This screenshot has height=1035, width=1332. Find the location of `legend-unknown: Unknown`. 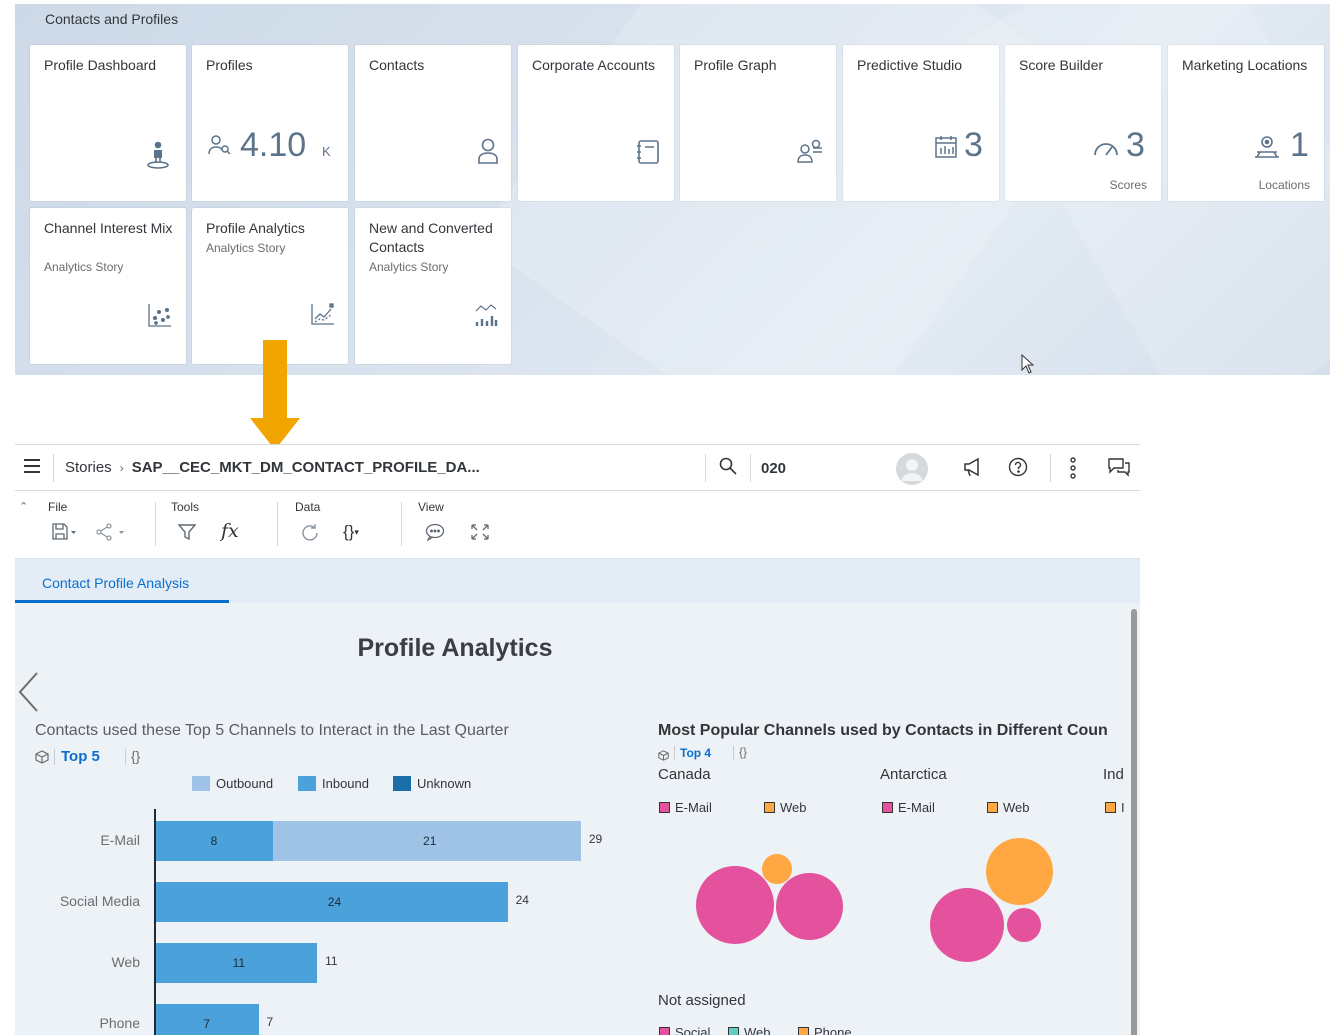

legend-unknown: Unknown is located at coordinates (432, 783).